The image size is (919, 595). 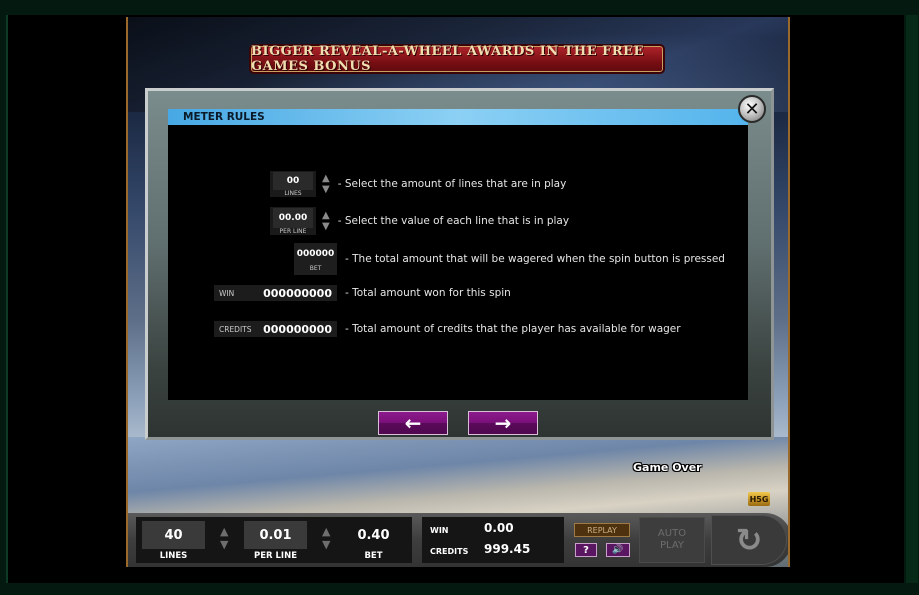 What do you see at coordinates (373, 535) in the screenshot?
I see `bet-value: 0.40` at bounding box center [373, 535].